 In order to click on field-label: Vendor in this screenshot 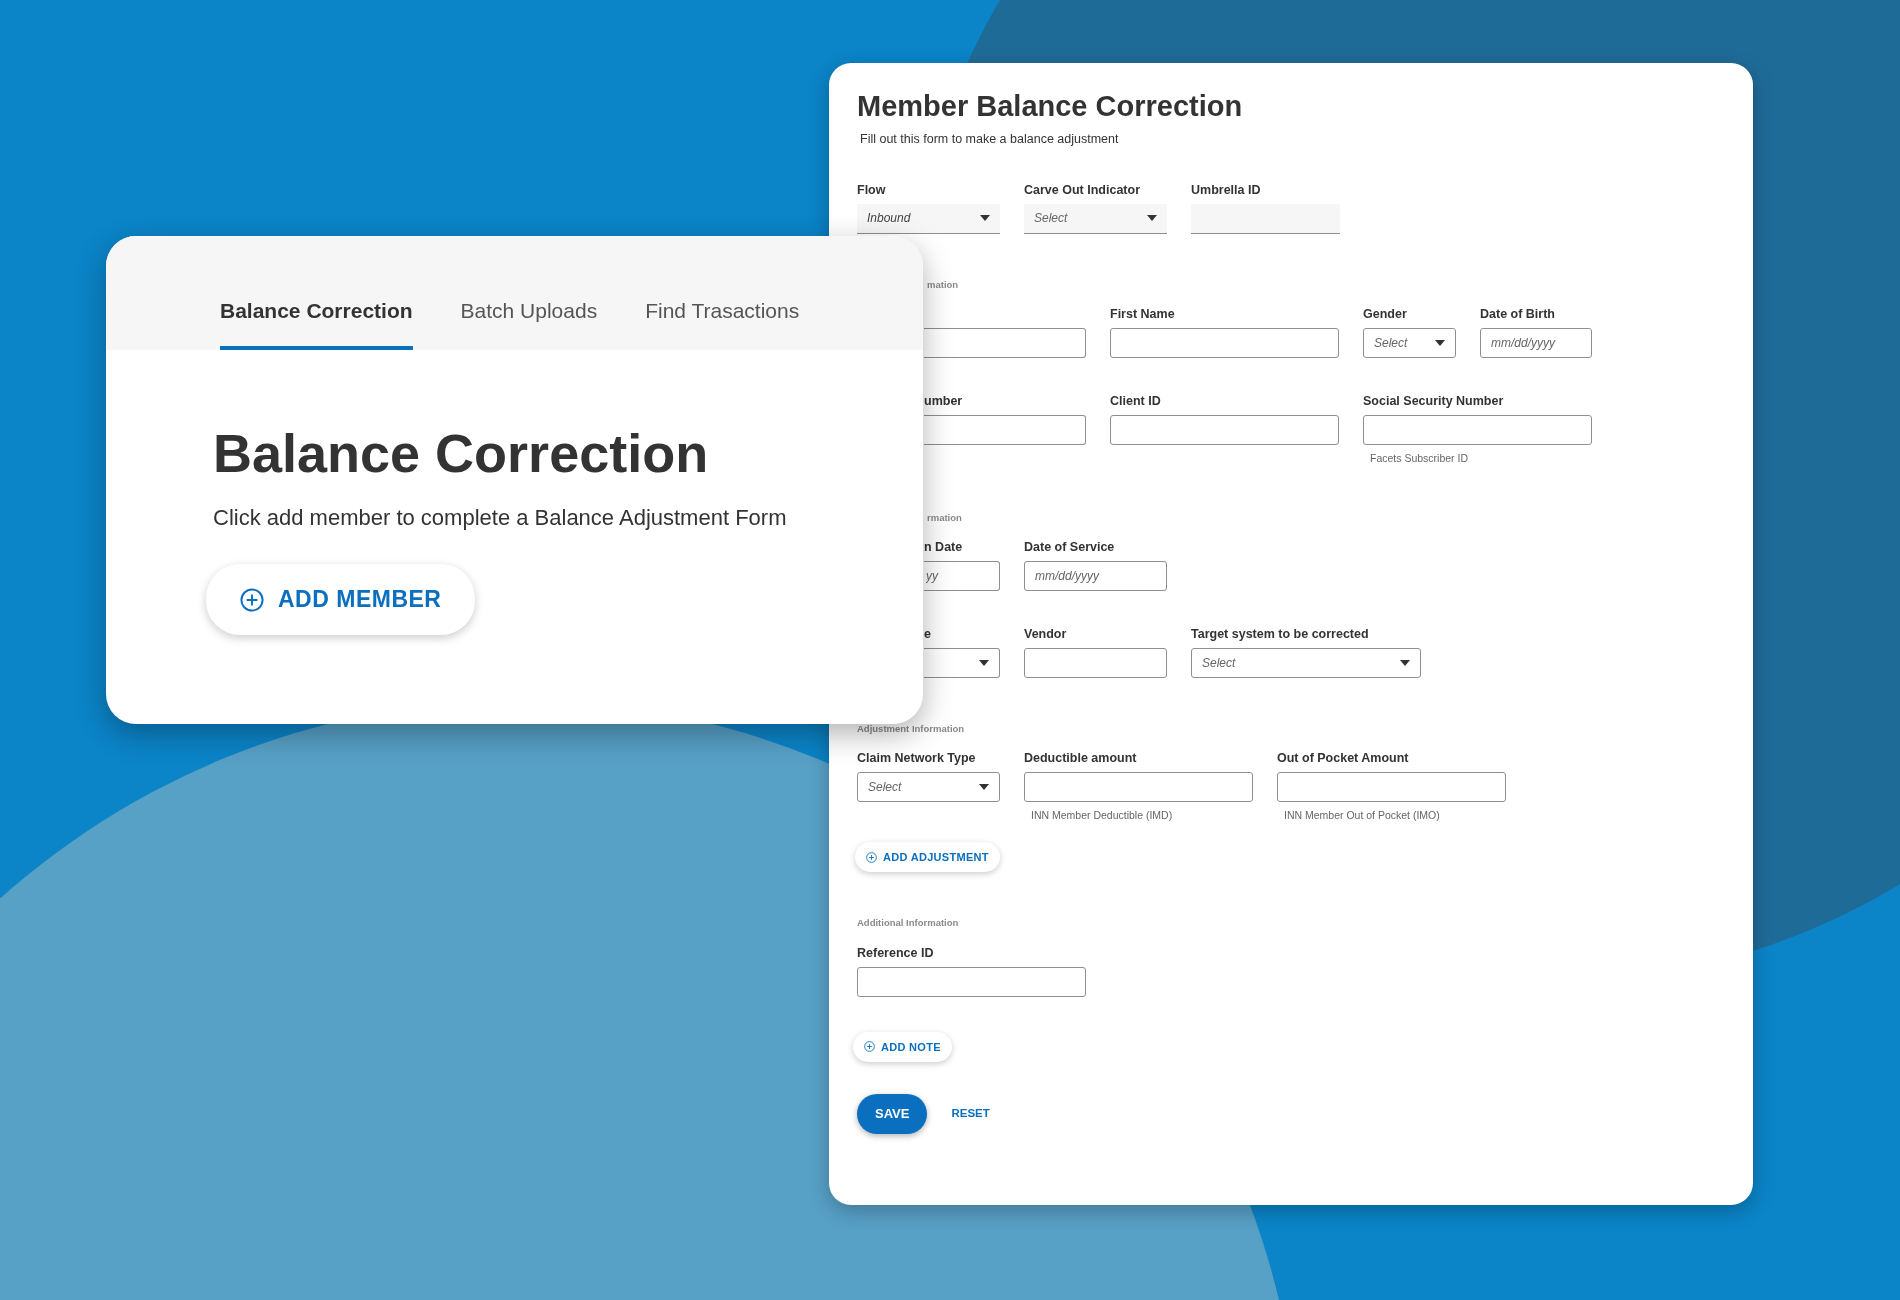, I will do `click(1046, 633)`.